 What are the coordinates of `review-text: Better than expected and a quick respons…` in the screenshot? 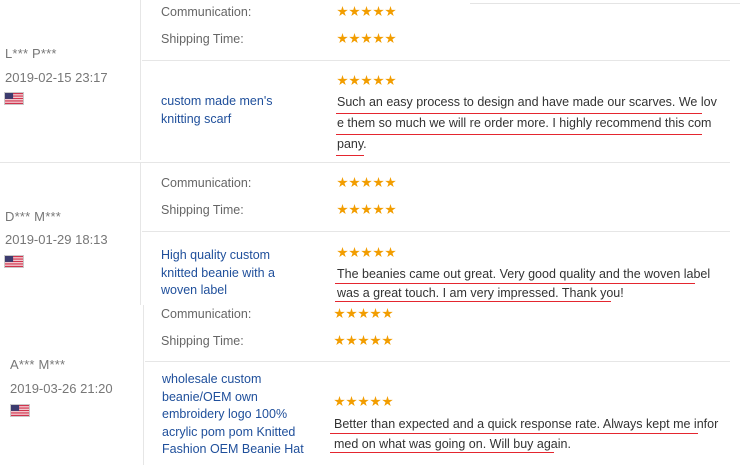 It's located at (526, 434).